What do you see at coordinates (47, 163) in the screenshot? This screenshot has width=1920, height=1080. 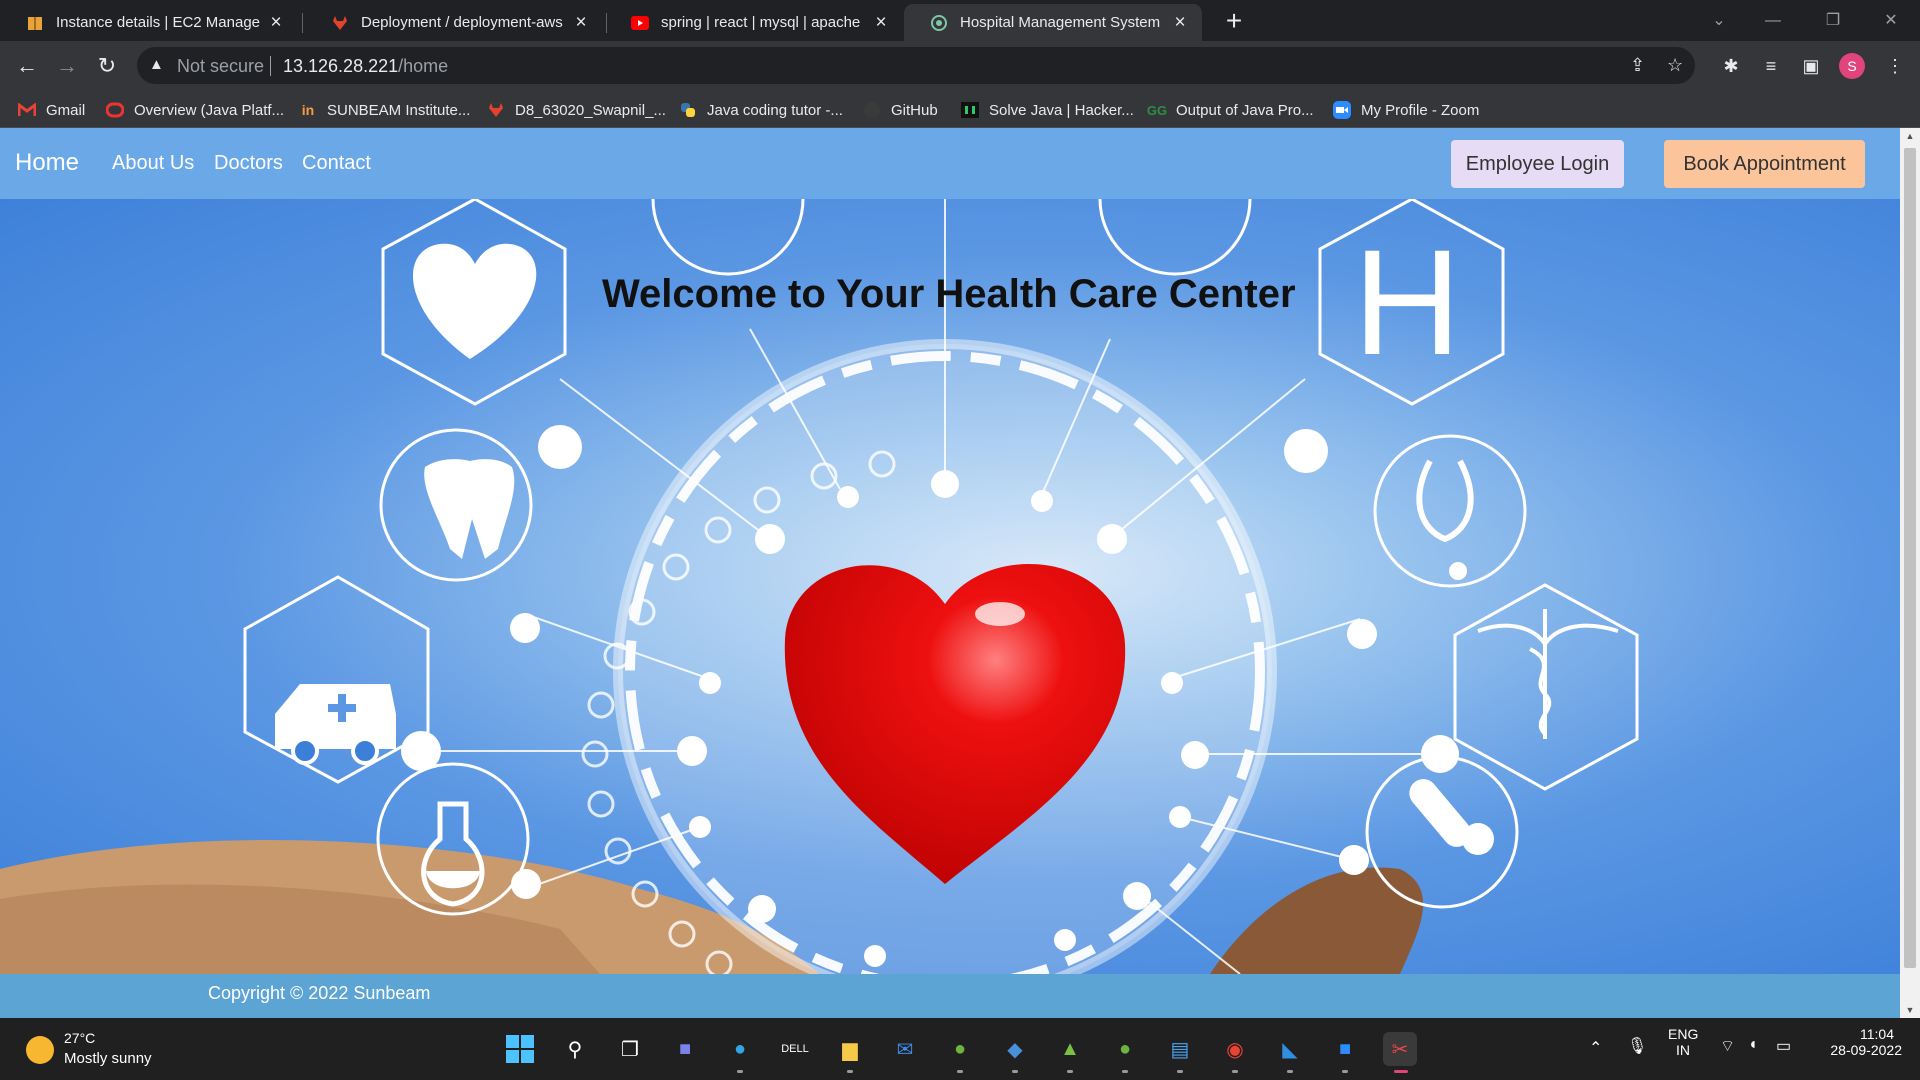 I see `nav-home-link: Home` at bounding box center [47, 163].